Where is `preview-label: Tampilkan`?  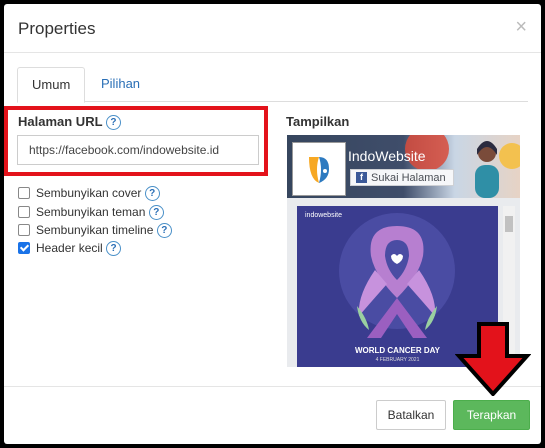
preview-label: Tampilkan is located at coordinates (318, 121).